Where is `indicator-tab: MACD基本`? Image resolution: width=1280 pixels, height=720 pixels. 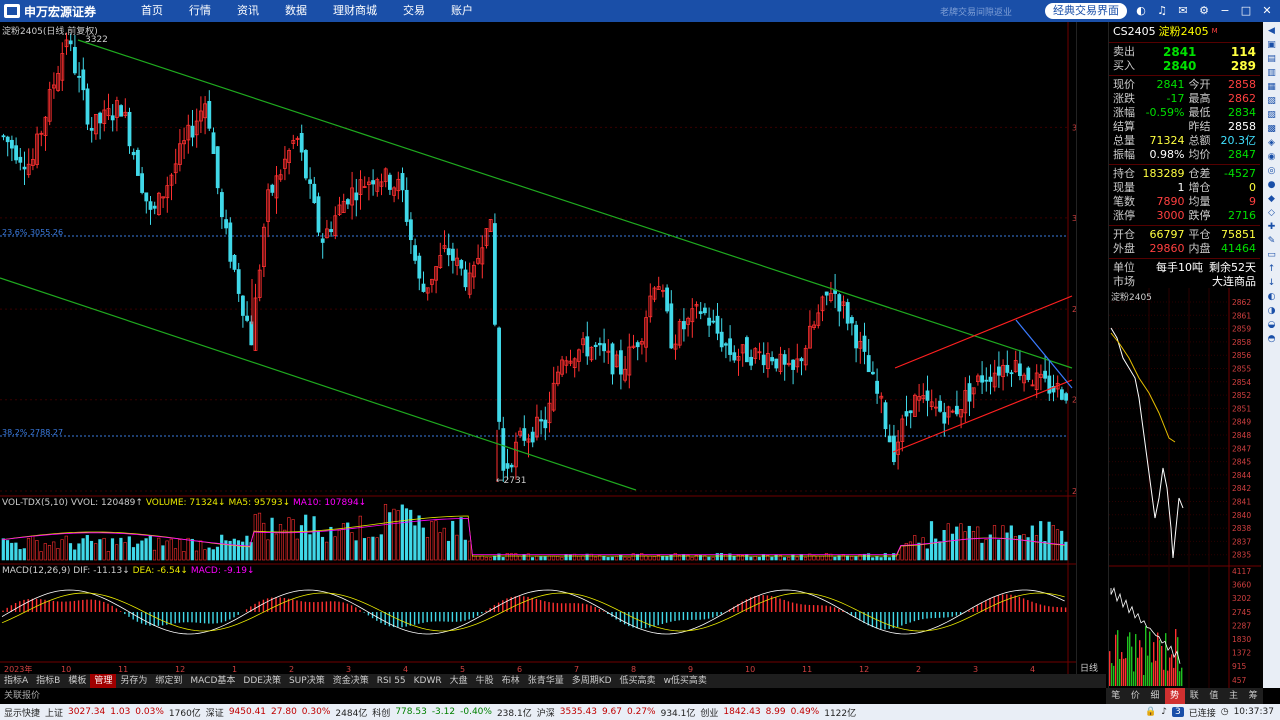 indicator-tab: MACD基本 is located at coordinates (212, 681).